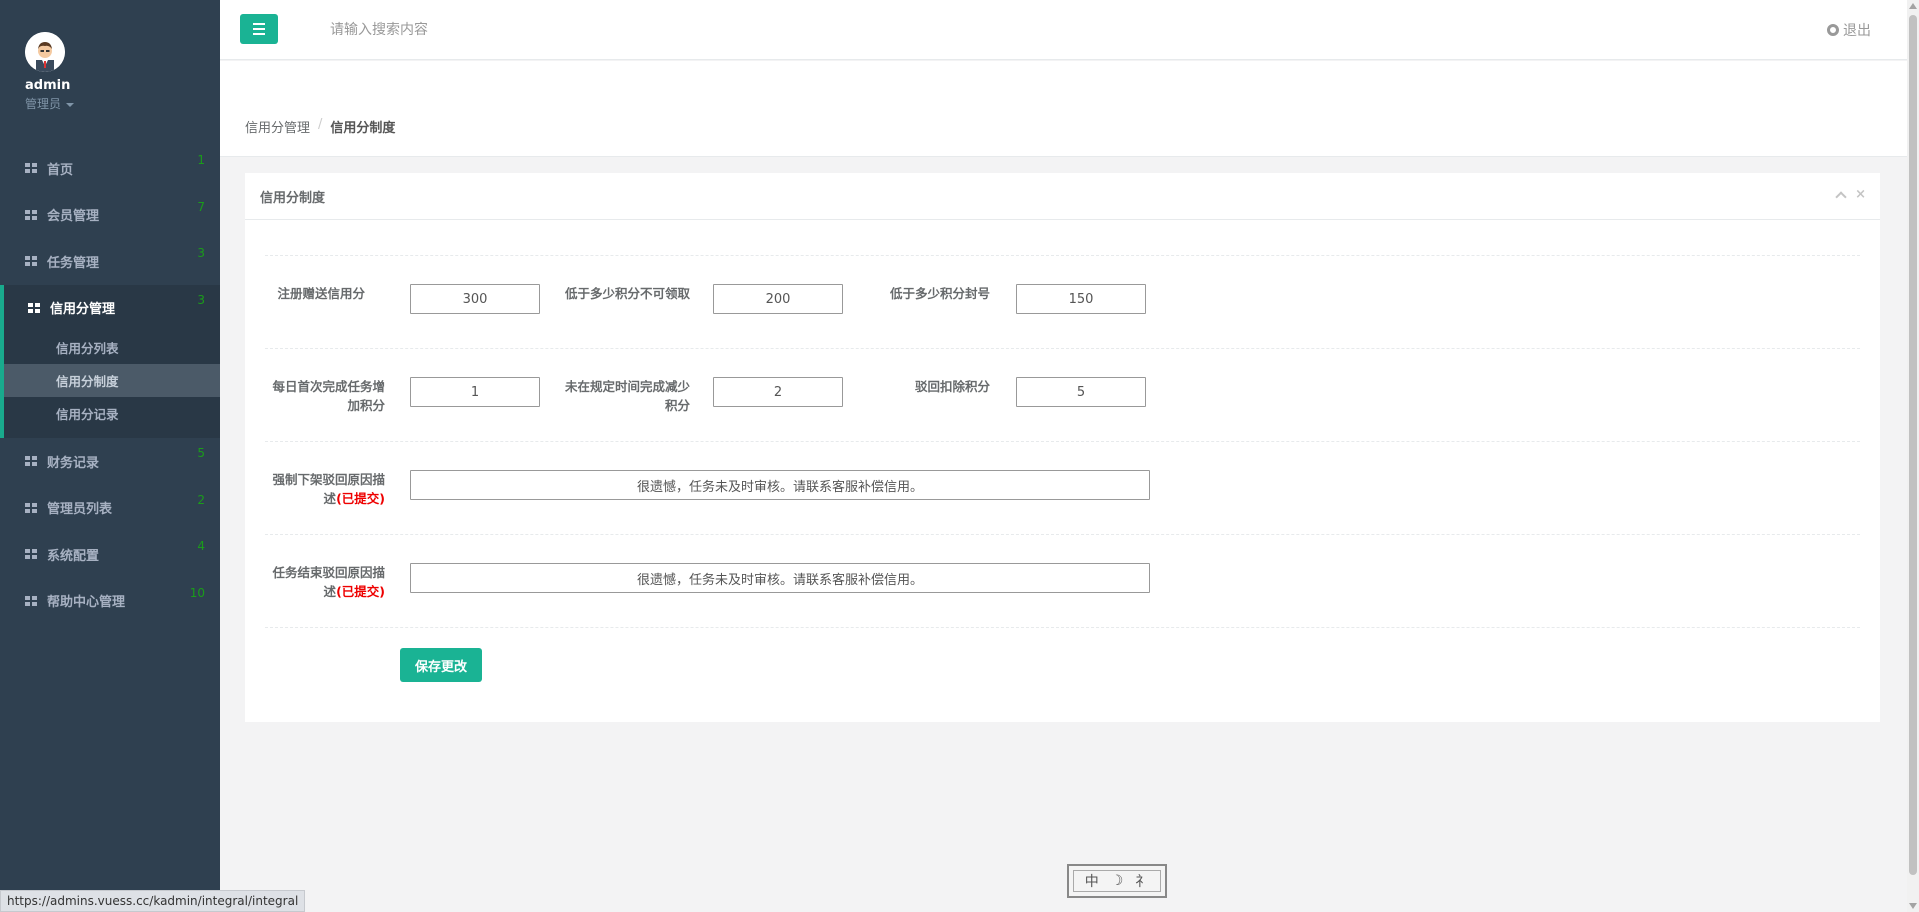  Describe the element at coordinates (259, 24) in the screenshot. I see `hamburger-icon` at that location.